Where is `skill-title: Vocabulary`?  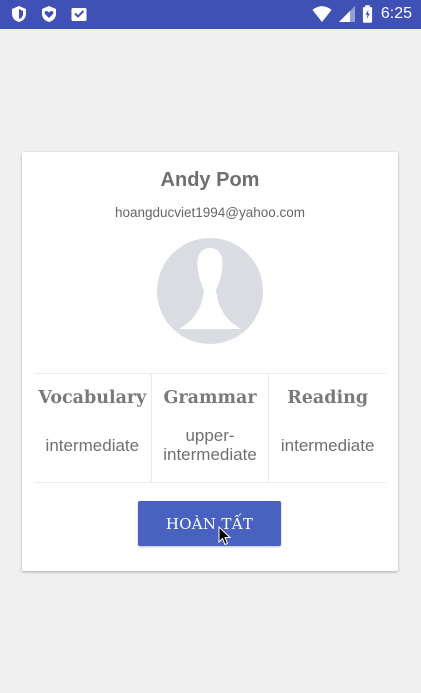 skill-title: Vocabulary is located at coordinates (92, 398).